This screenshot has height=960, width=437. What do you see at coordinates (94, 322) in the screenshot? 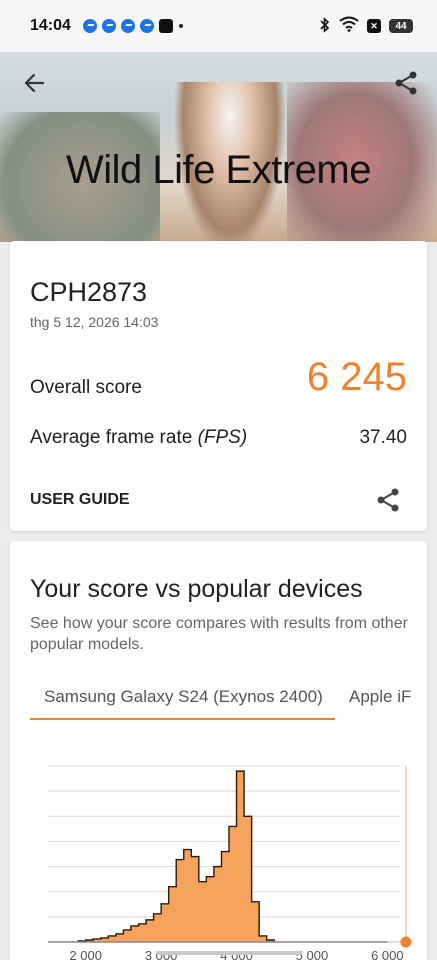
I see `test-datetime: thg 5 12, 2026 14:03` at bounding box center [94, 322].